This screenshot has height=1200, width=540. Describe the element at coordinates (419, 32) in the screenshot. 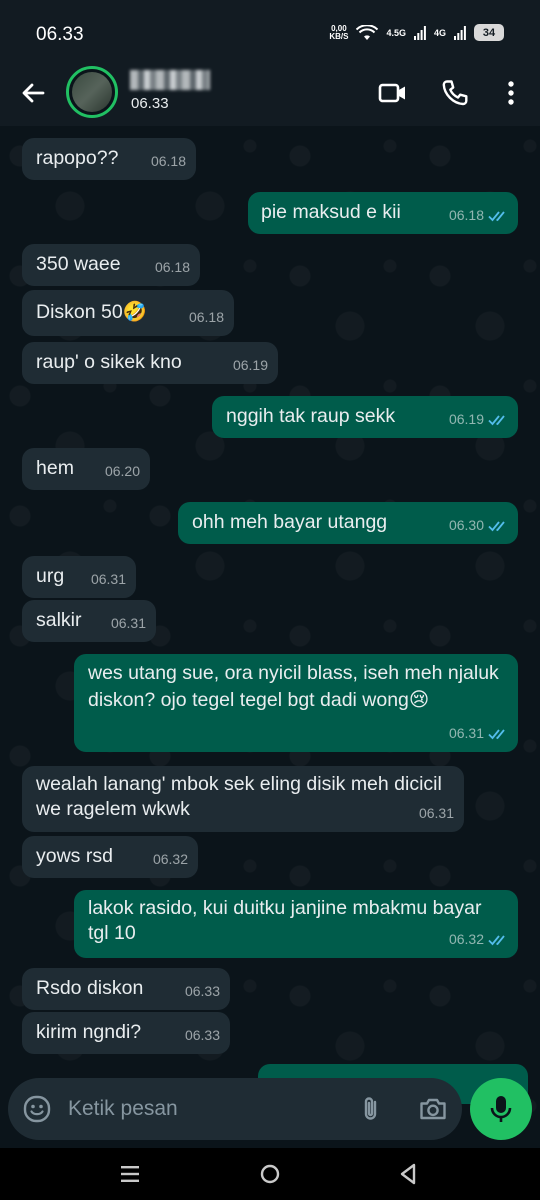

I see `signal-bars-1-icon` at that location.